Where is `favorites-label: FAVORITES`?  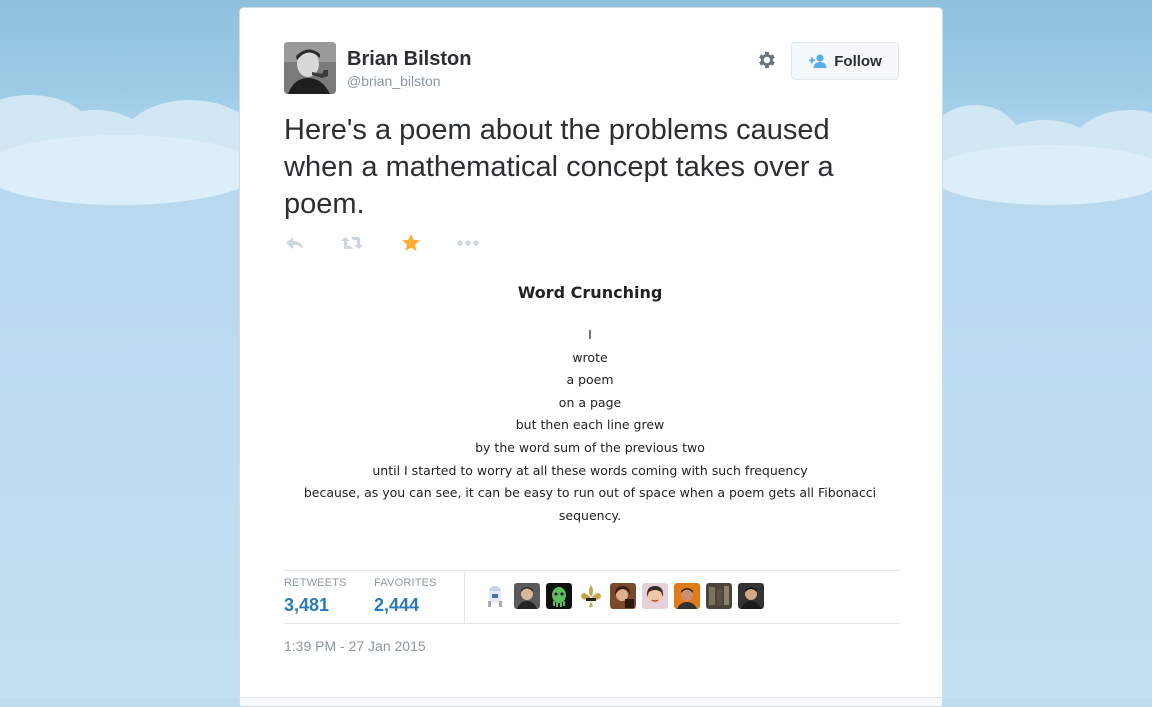
favorites-label: FAVORITES is located at coordinates (405, 583).